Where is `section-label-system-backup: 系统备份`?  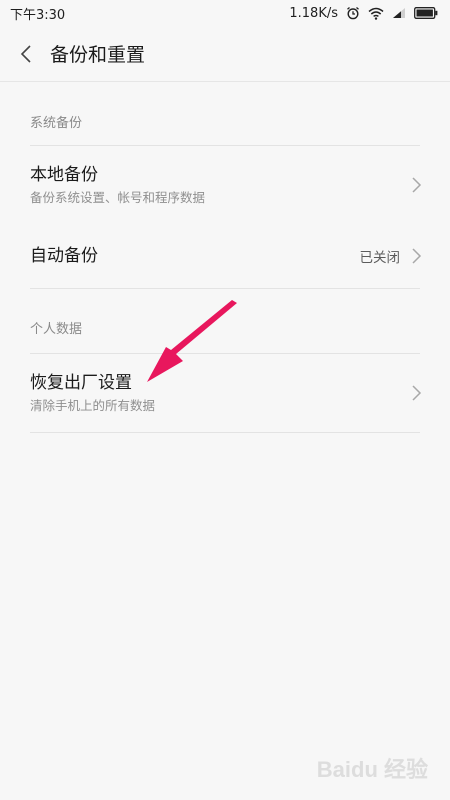
section-label-system-backup: 系统备份 is located at coordinates (56, 123).